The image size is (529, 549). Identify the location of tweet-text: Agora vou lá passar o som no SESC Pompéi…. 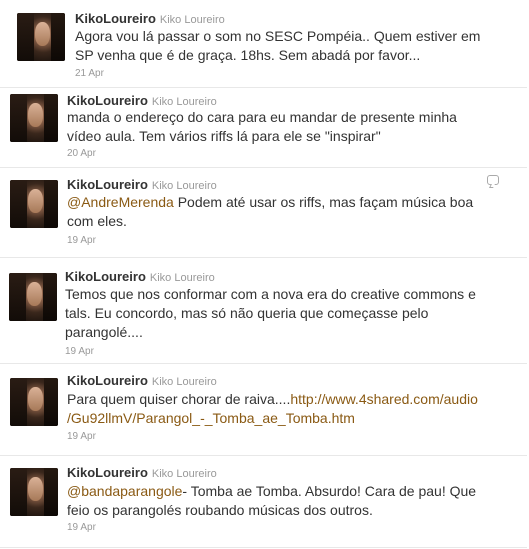
(278, 45).